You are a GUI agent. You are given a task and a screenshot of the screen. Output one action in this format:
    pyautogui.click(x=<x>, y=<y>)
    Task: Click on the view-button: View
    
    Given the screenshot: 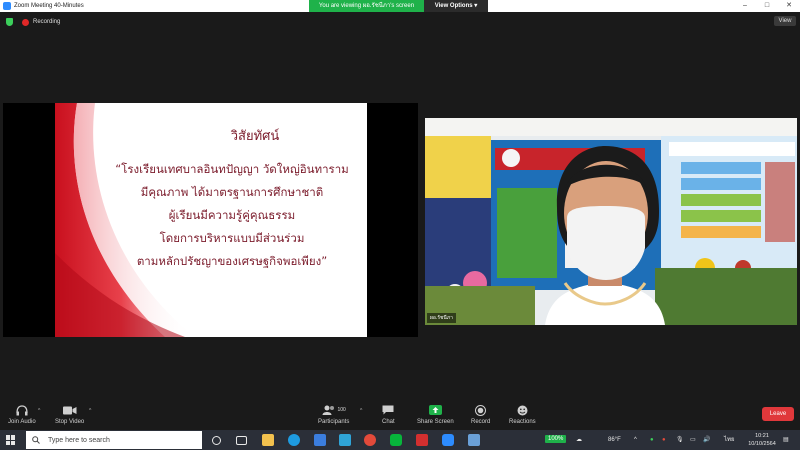 What is the action you would take?
    pyautogui.click(x=785, y=21)
    